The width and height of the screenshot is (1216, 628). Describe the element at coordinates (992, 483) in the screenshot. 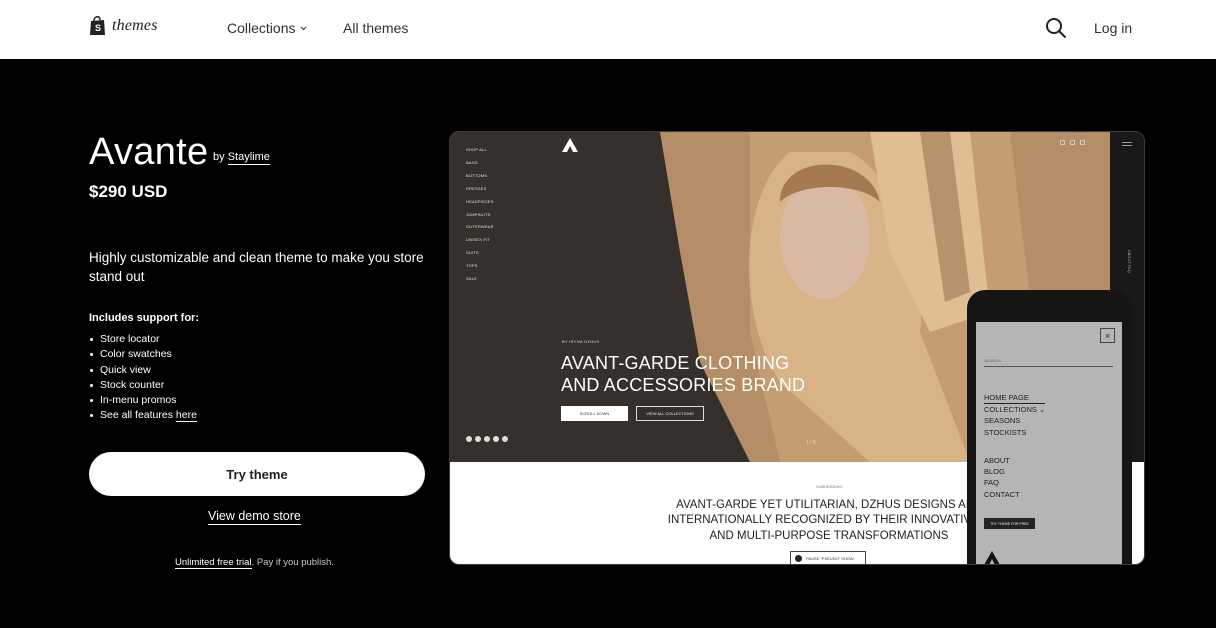

I see `phone-menu-item: FAQ` at that location.